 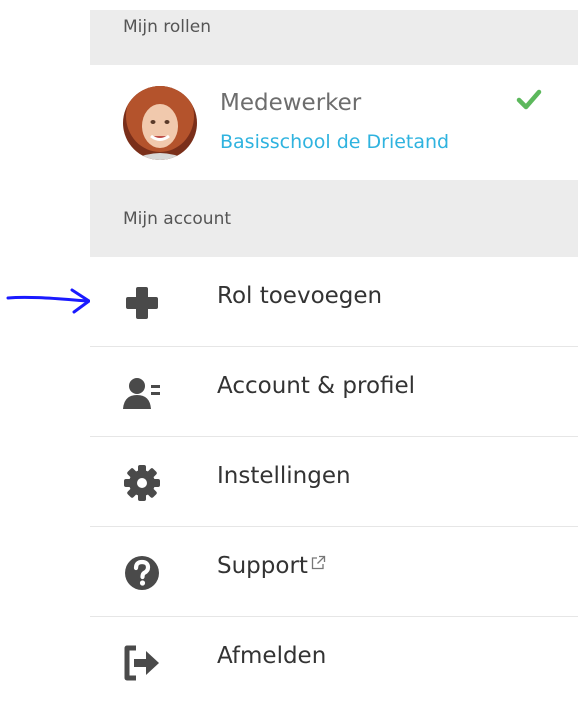 I want to click on roles-header-label: Mijn rollen, so click(x=167, y=27).